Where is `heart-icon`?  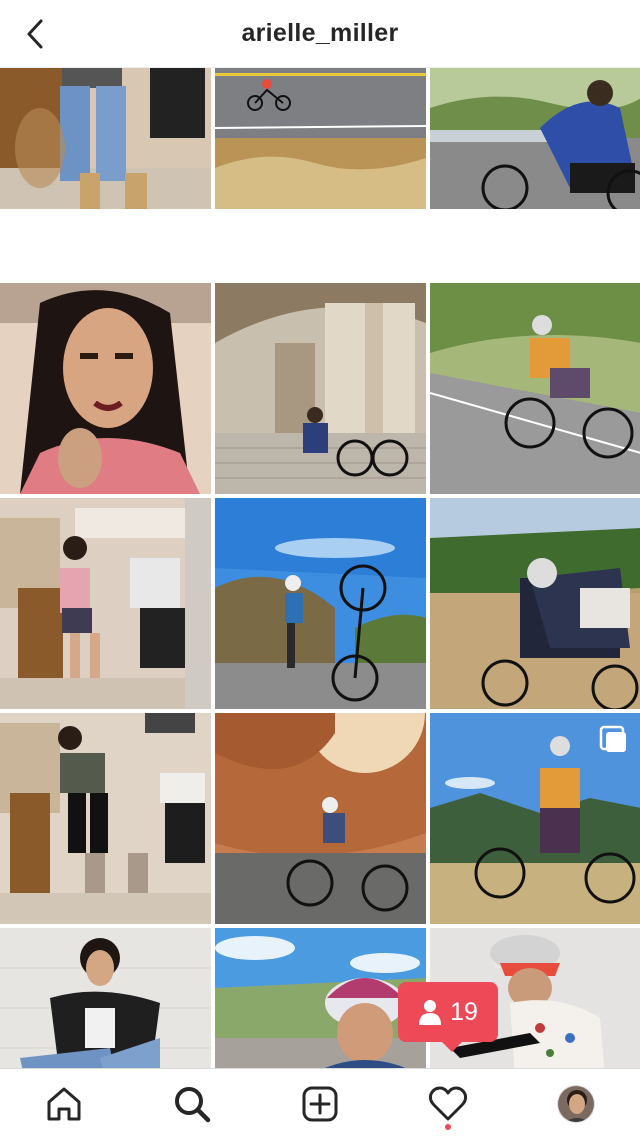 heart-icon is located at coordinates (448, 1103).